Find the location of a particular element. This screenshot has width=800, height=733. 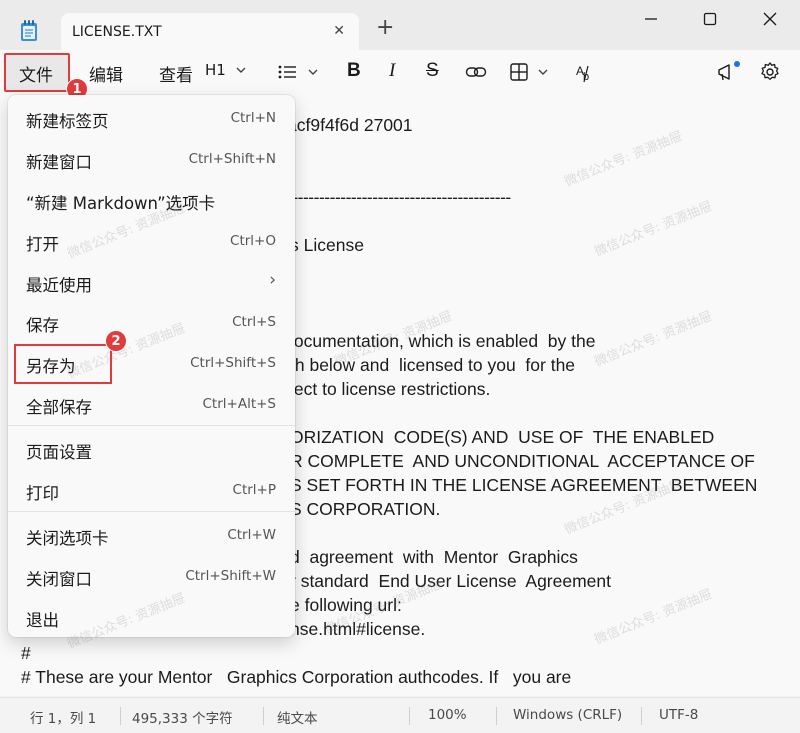

menu-item-label: 保存 is located at coordinates (42, 325).